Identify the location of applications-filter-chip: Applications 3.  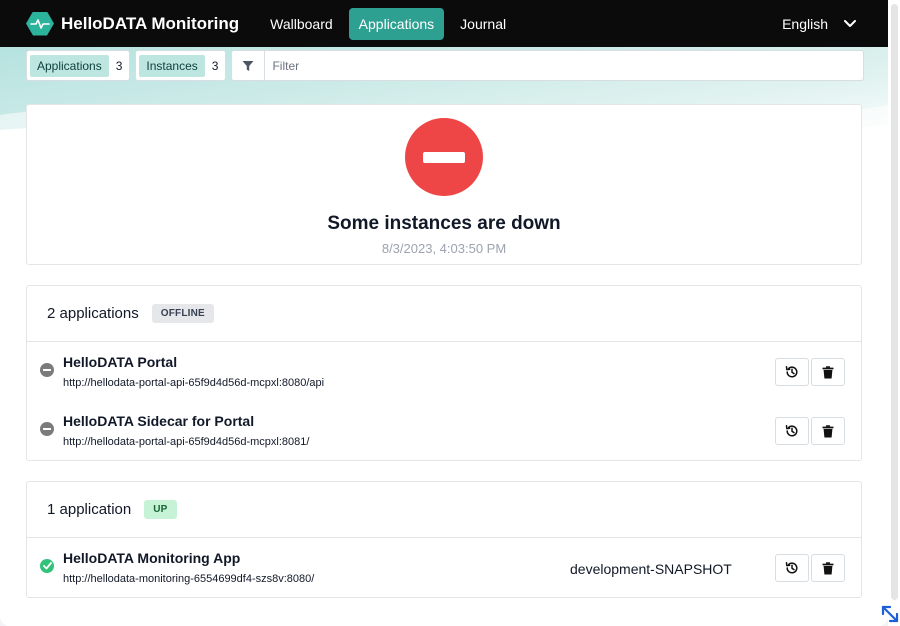
(78, 65).